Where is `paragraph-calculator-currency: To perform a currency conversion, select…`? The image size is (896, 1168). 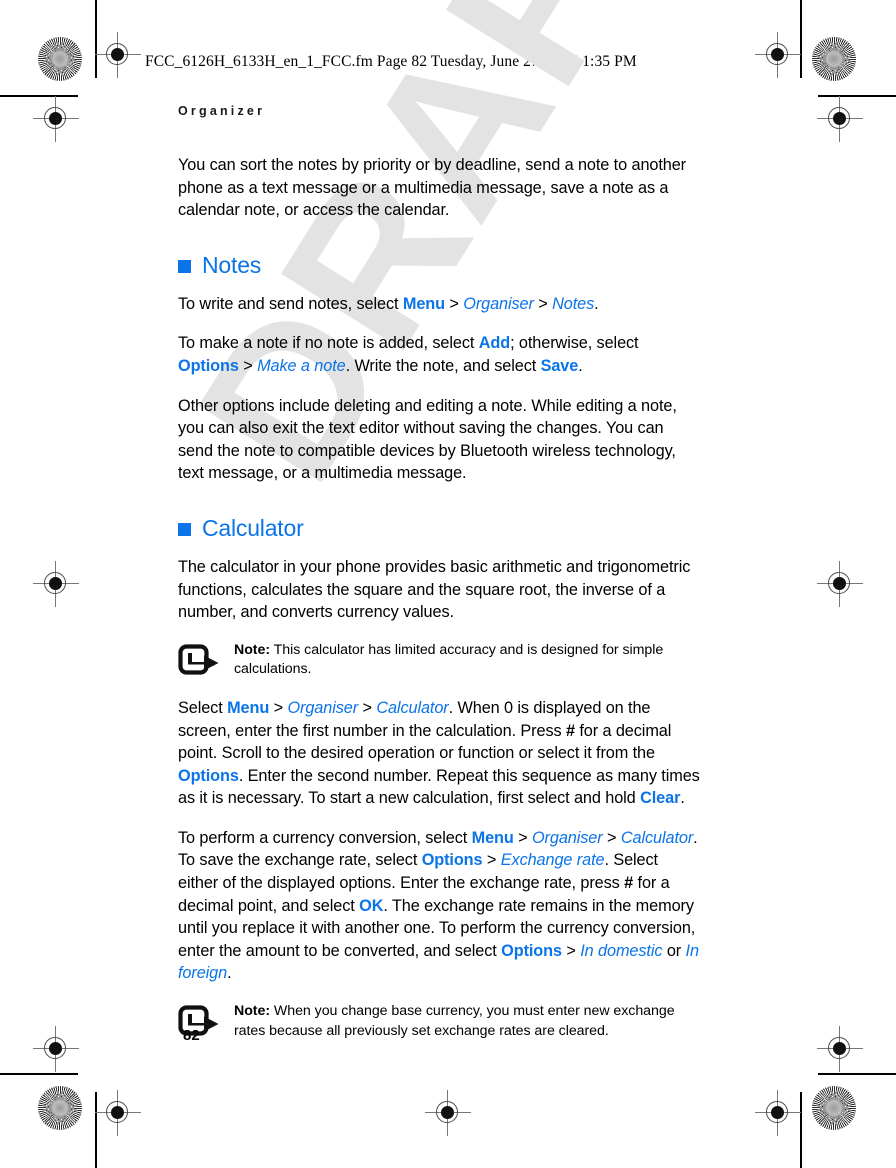
paragraph-calculator-currency: To perform a currency conversion, select… is located at coordinates (440, 906).